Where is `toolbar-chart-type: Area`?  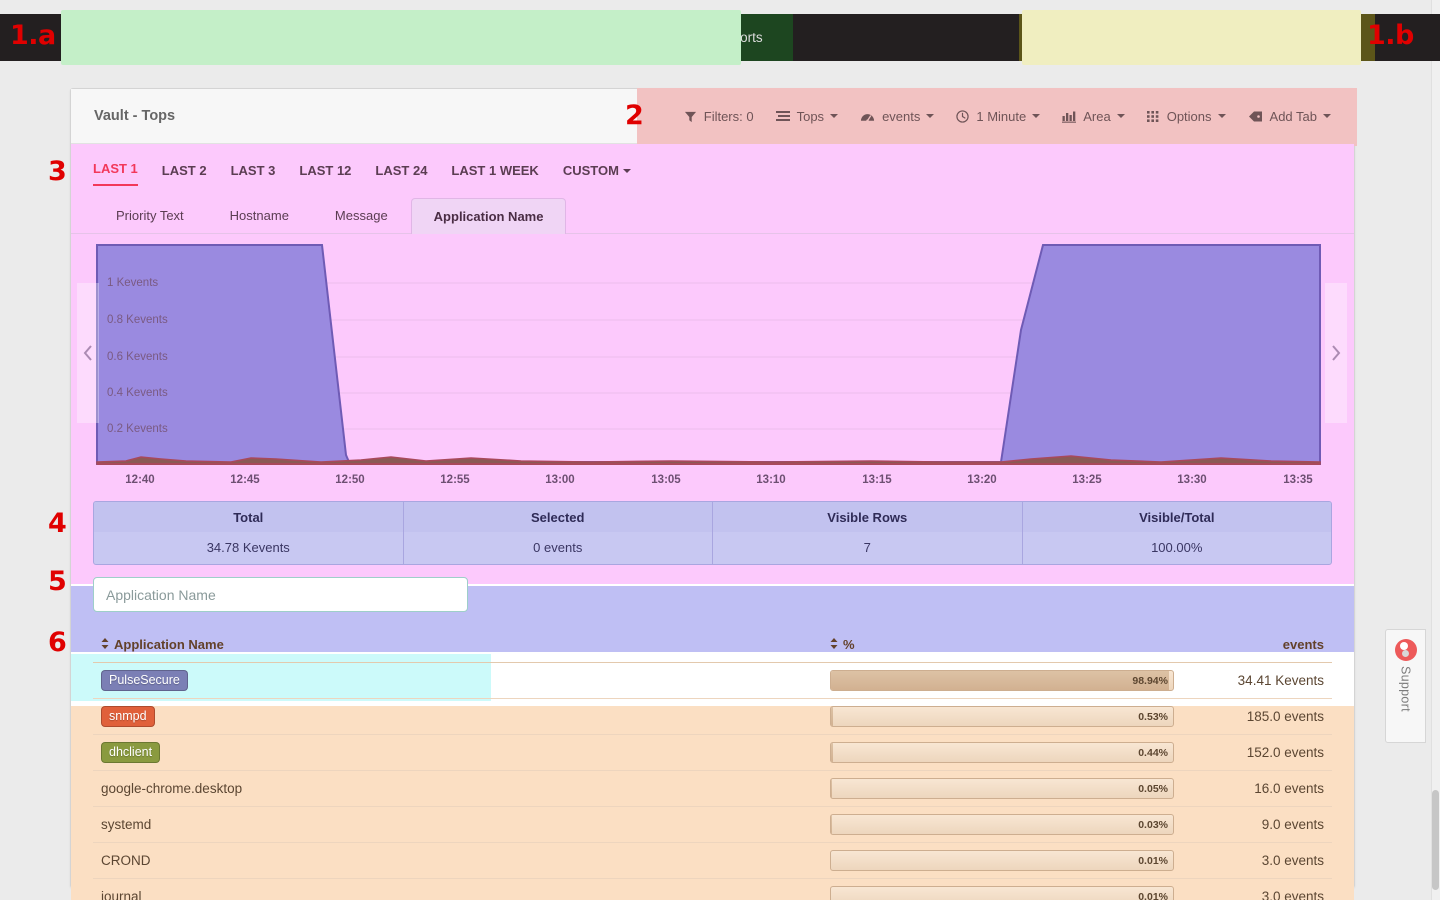
toolbar-chart-type: Area is located at coordinates (1093, 116).